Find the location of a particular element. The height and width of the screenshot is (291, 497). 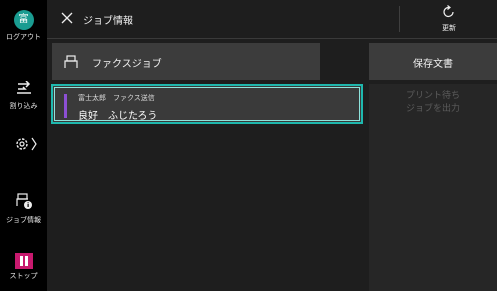

job-info-button: ジョブ情報 is located at coordinates (23, 209).